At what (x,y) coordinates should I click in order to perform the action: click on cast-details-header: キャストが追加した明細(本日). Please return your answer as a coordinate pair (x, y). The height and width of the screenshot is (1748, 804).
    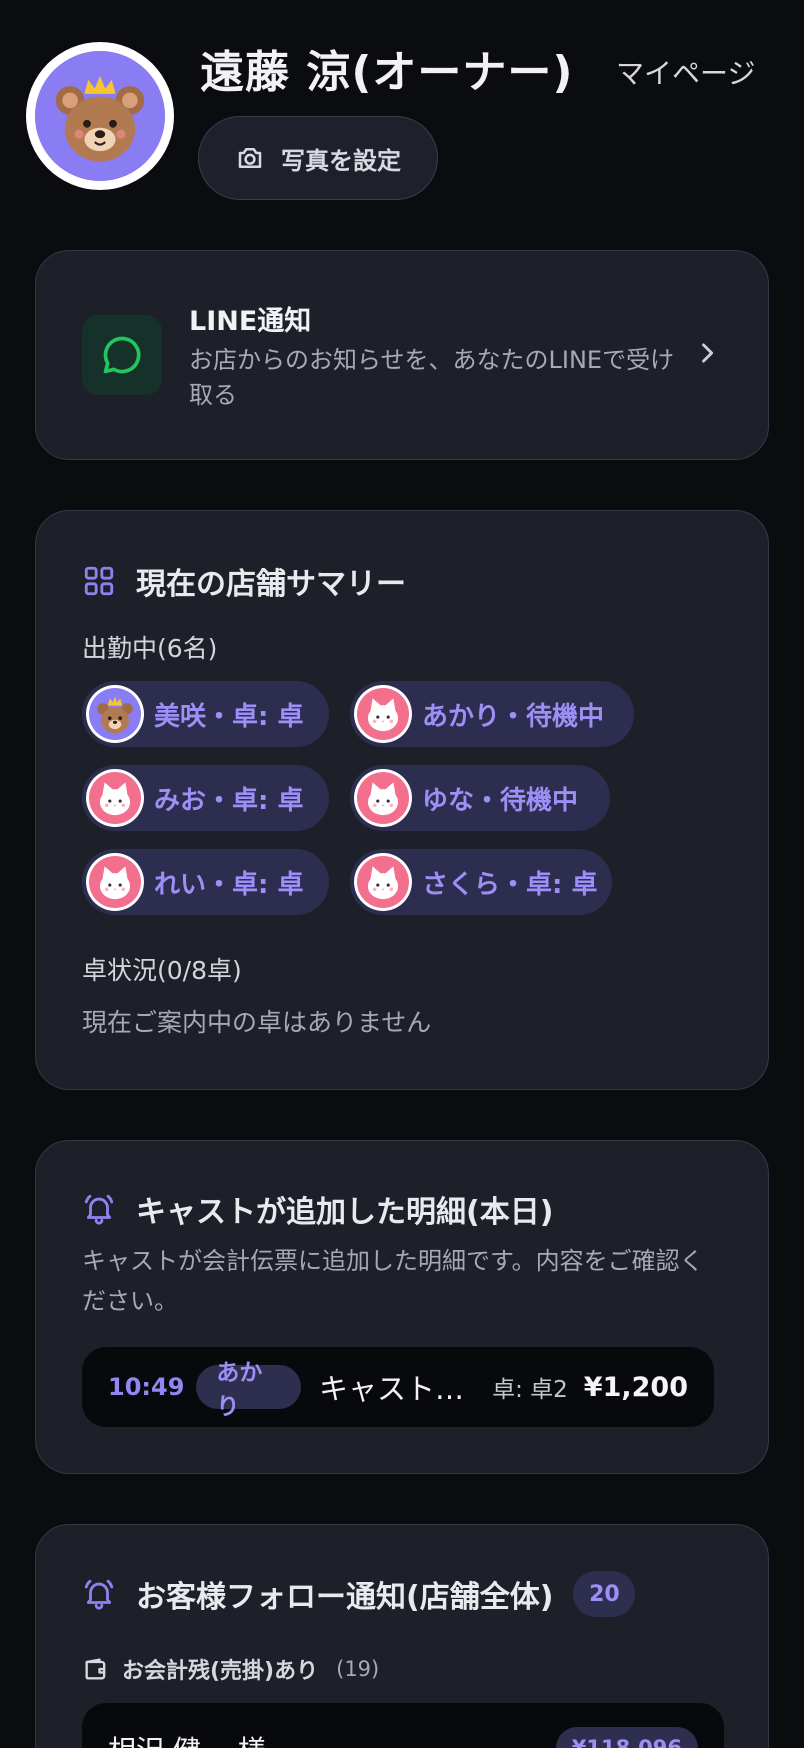
    Looking at the image, I should click on (317, 1209).